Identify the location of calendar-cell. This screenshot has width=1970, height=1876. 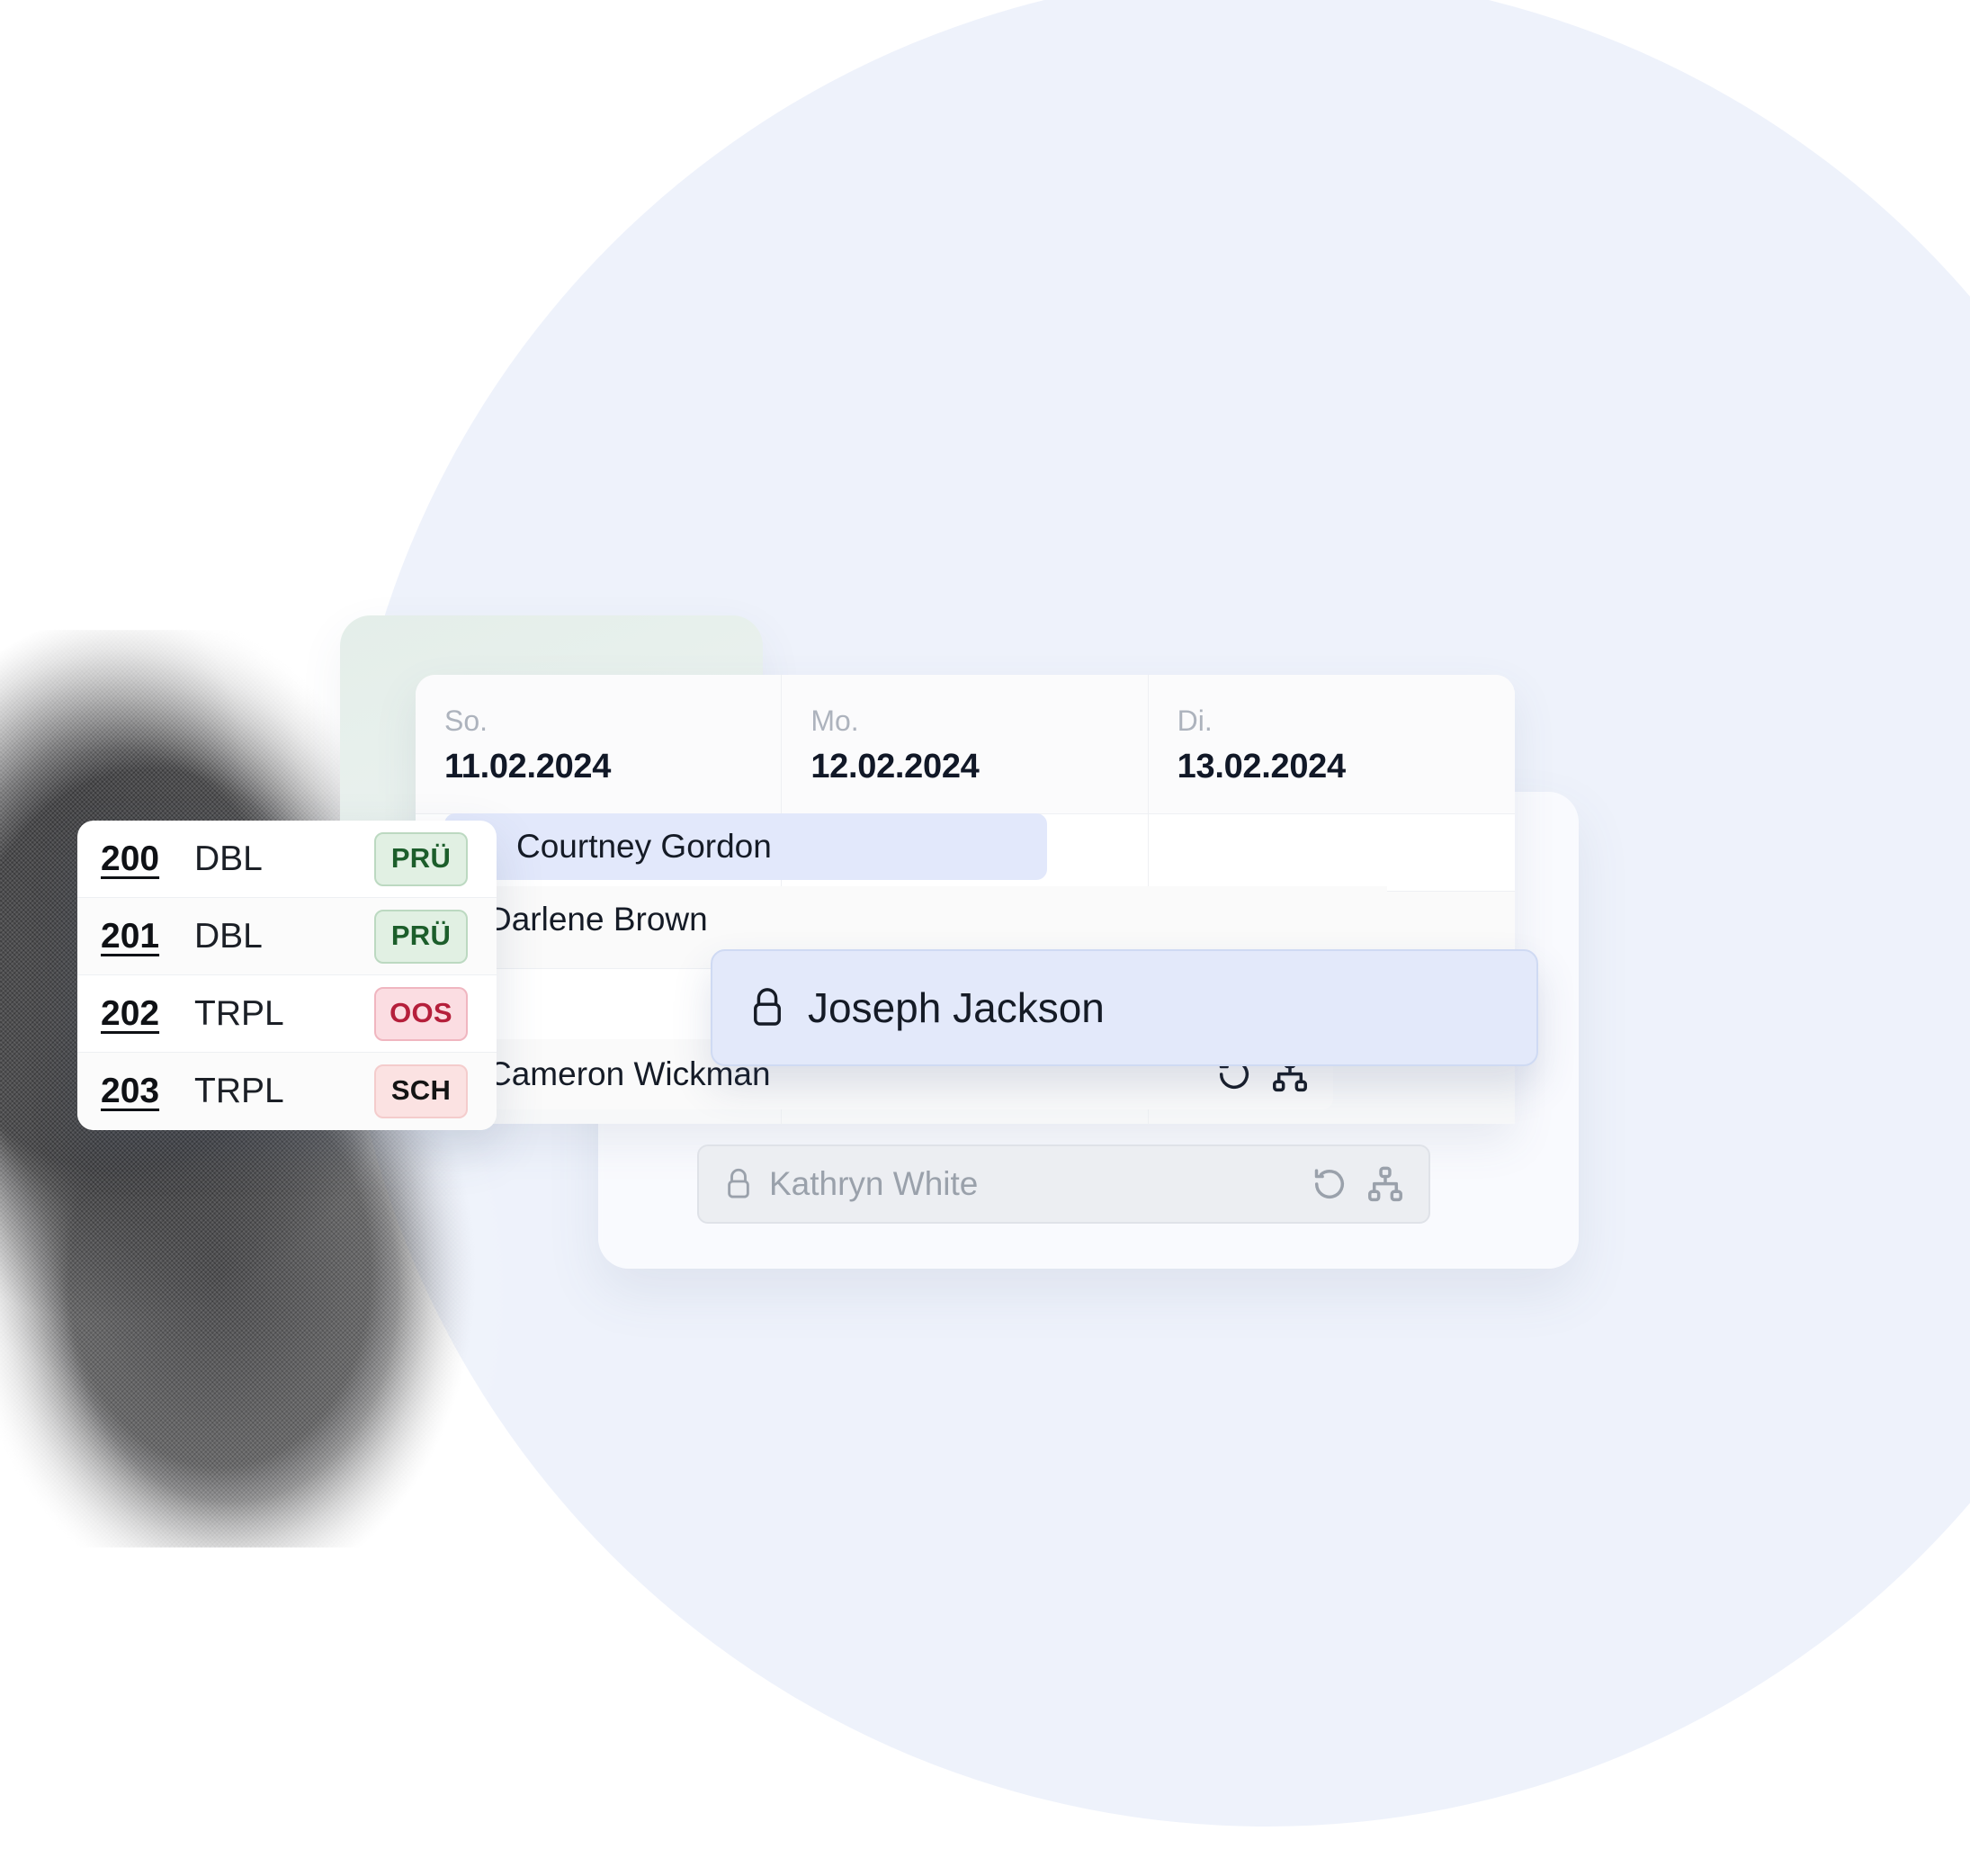
(1332, 852).